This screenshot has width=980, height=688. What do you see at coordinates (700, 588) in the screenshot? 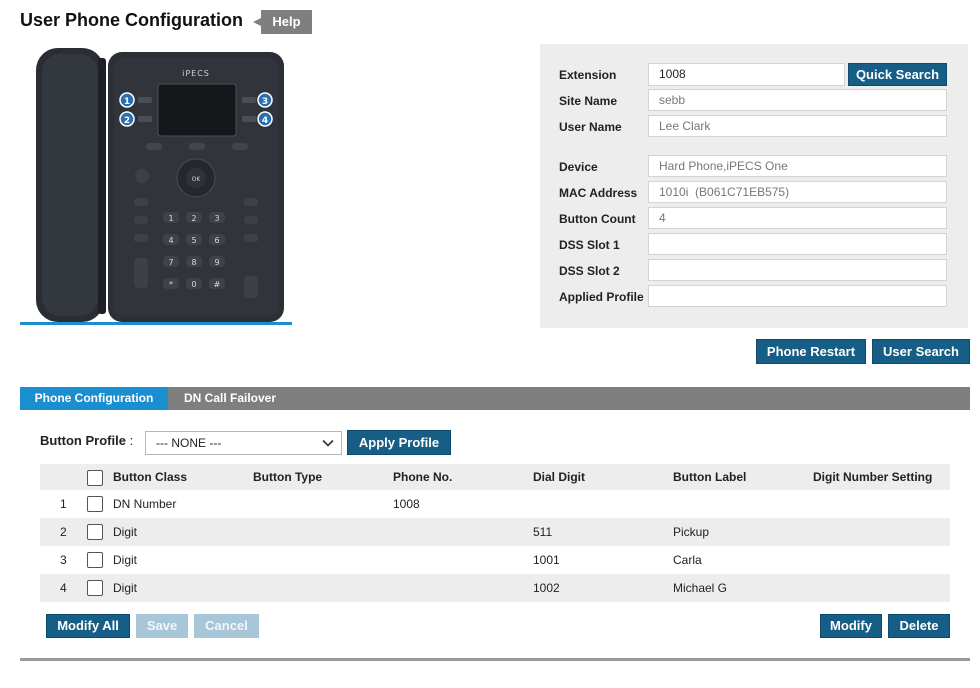
I see `cell-button-label: Michael G` at bounding box center [700, 588].